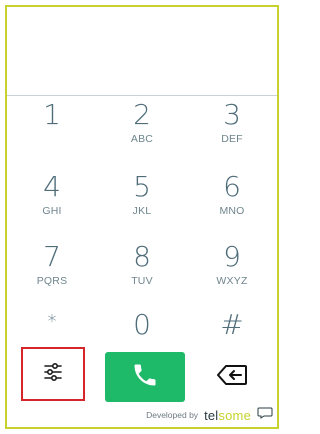 The height and width of the screenshot is (434, 320). What do you see at coordinates (172, 415) in the screenshot?
I see `developed-by-label: Developed by` at bounding box center [172, 415].